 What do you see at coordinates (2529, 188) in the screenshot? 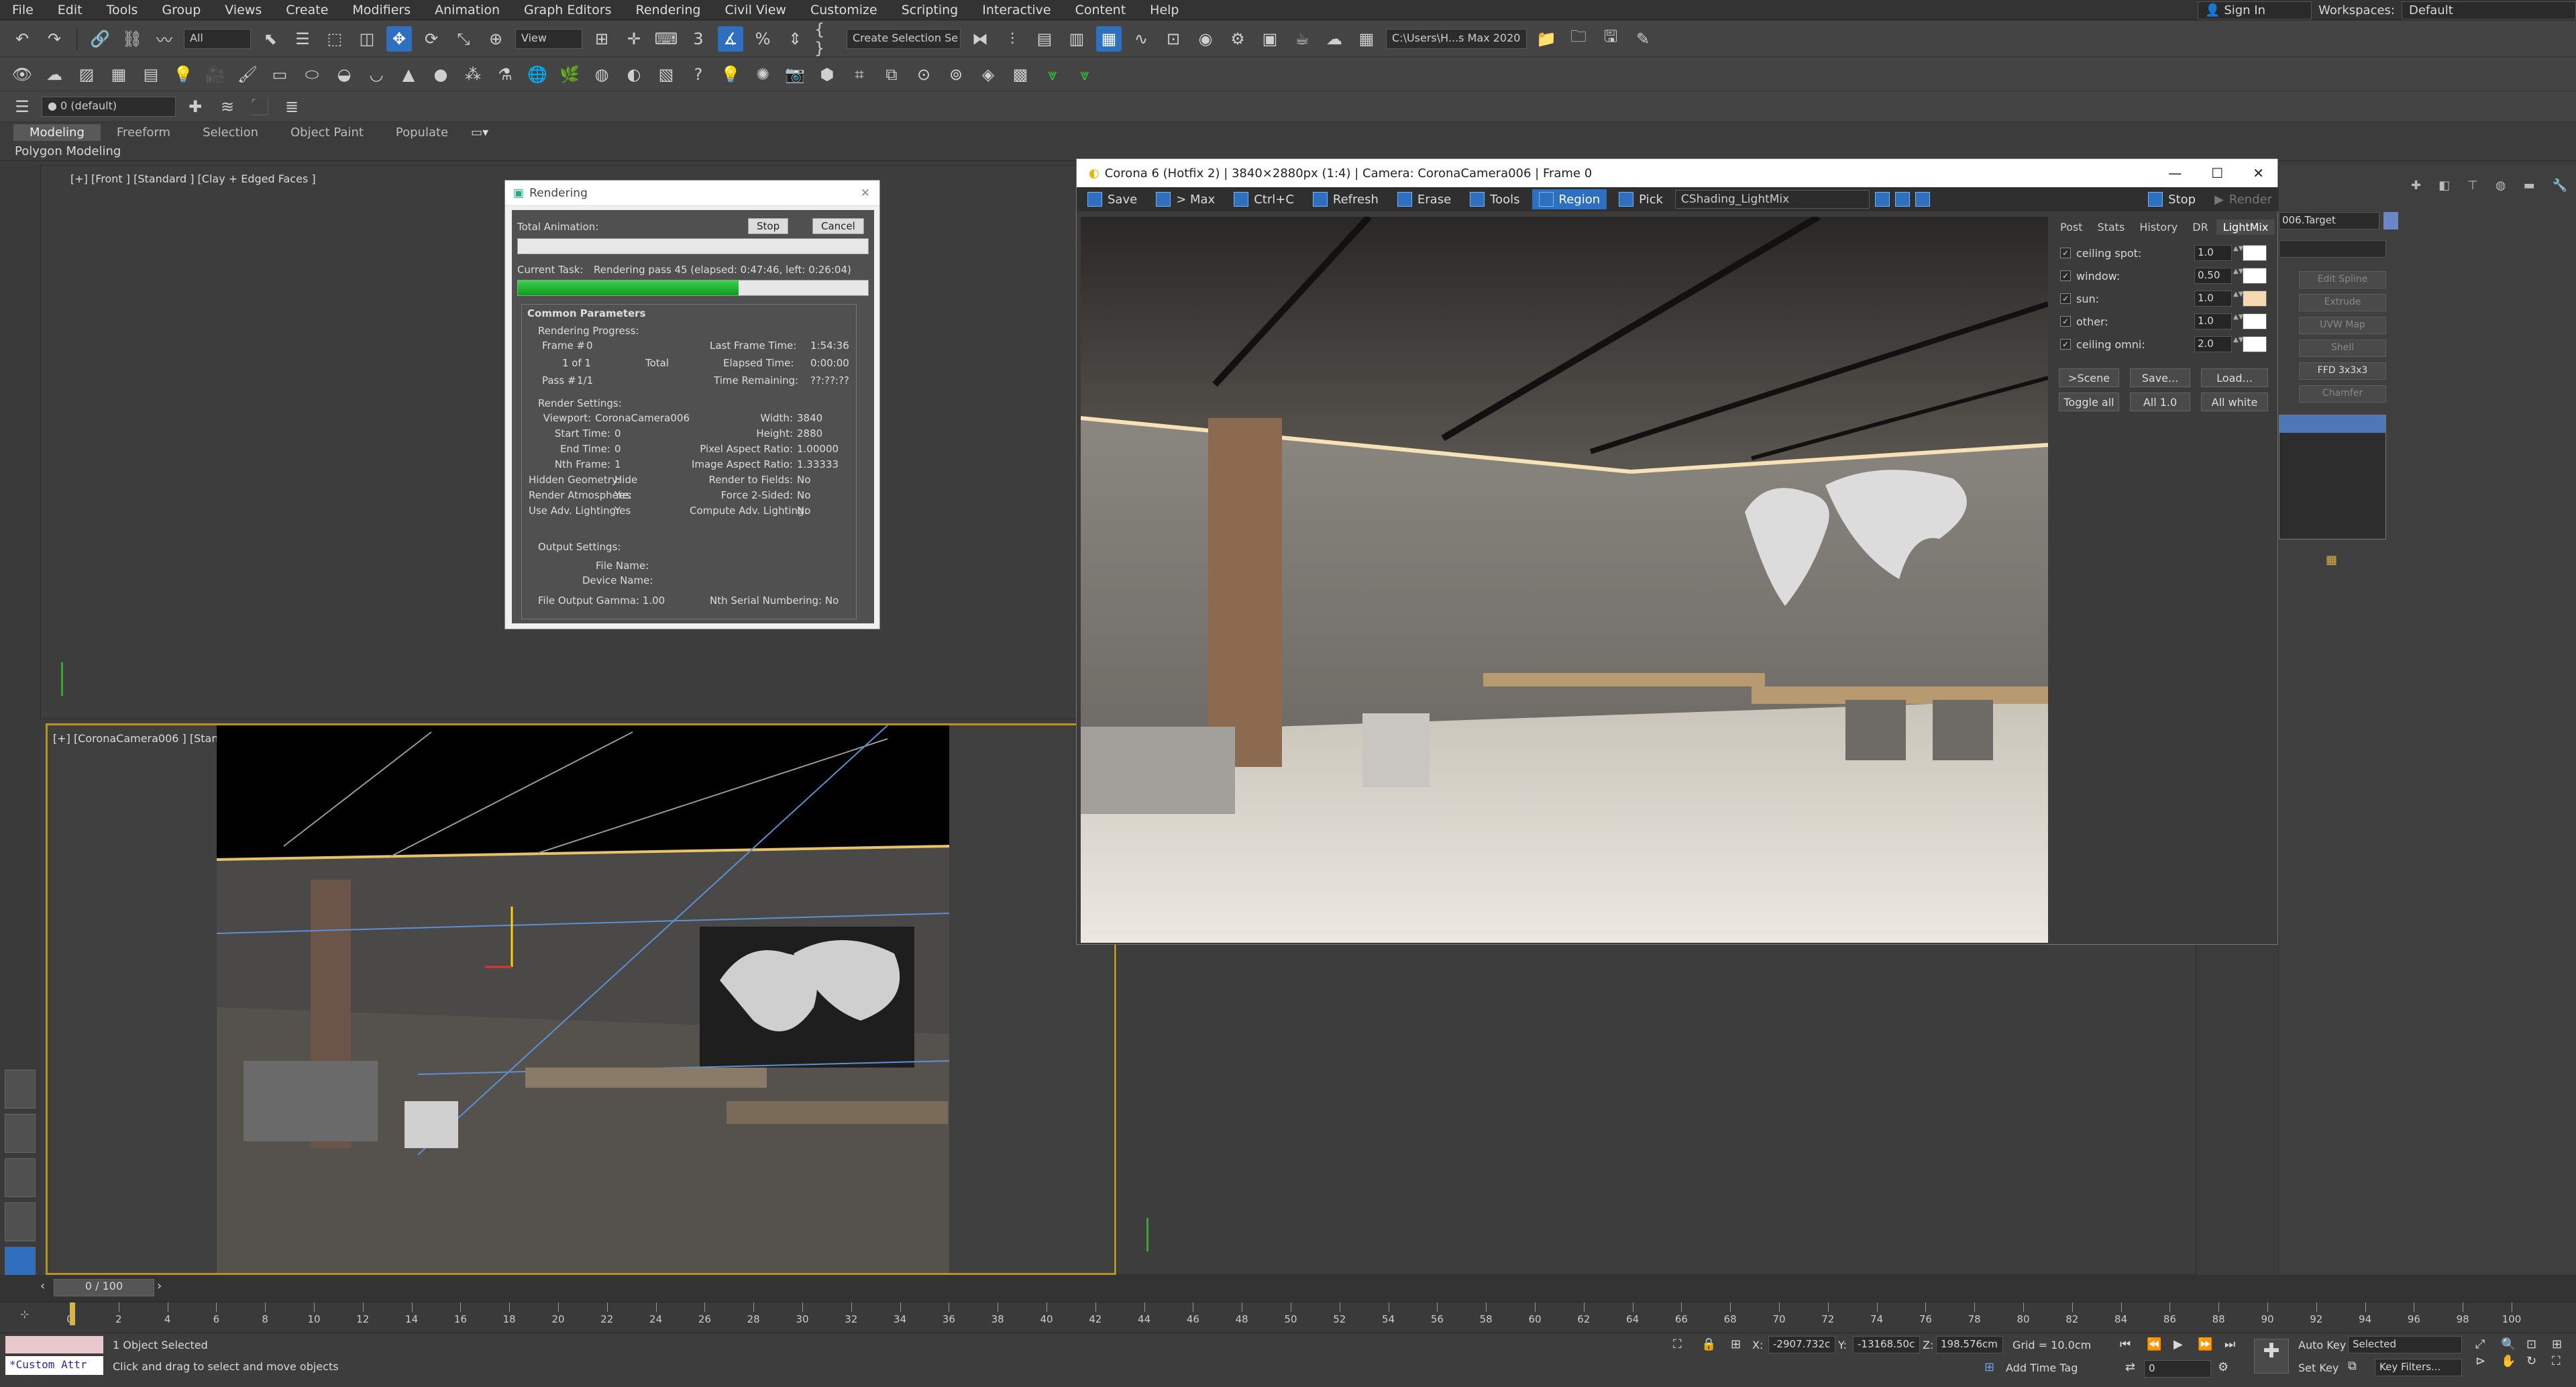
I see `display-tab-icon: ▬` at bounding box center [2529, 188].